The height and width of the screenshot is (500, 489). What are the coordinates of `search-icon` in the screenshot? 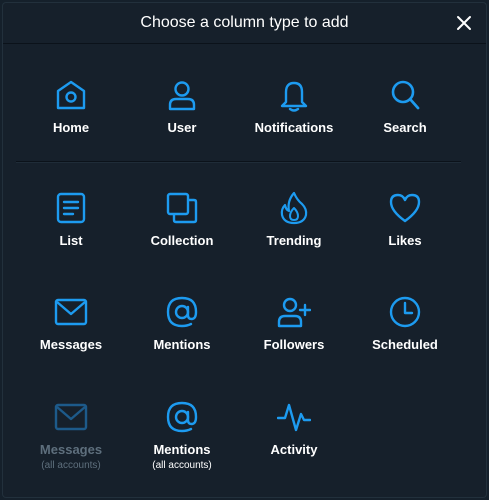 It's located at (405, 95).